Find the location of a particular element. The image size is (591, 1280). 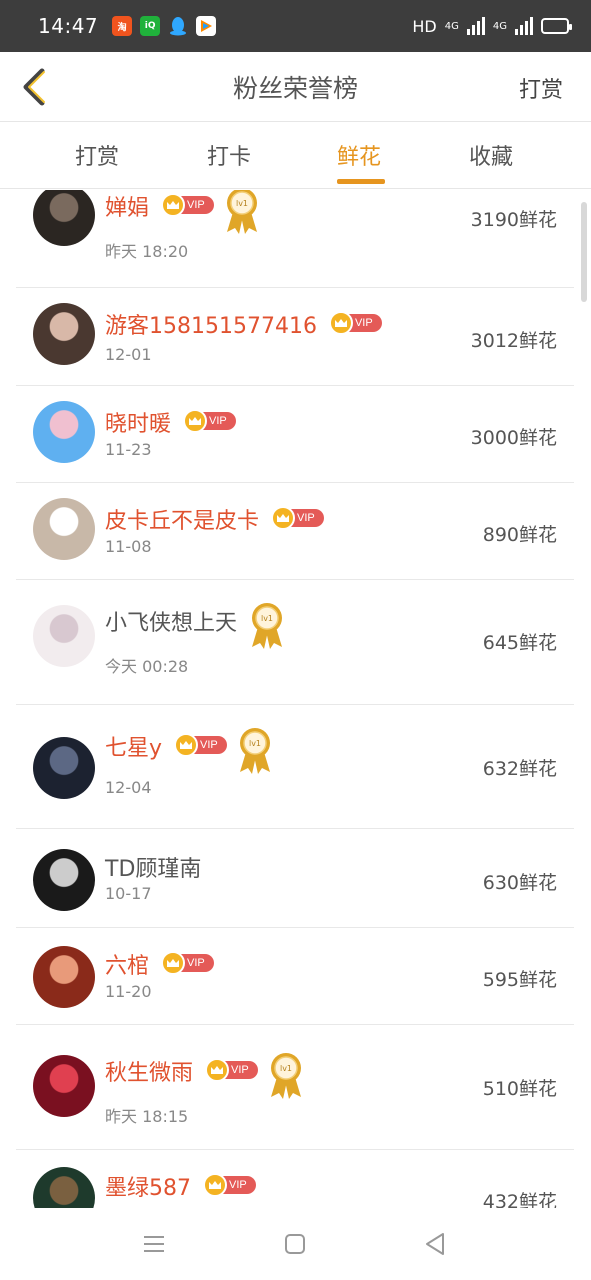

home-square-icon is located at coordinates (295, 1244).